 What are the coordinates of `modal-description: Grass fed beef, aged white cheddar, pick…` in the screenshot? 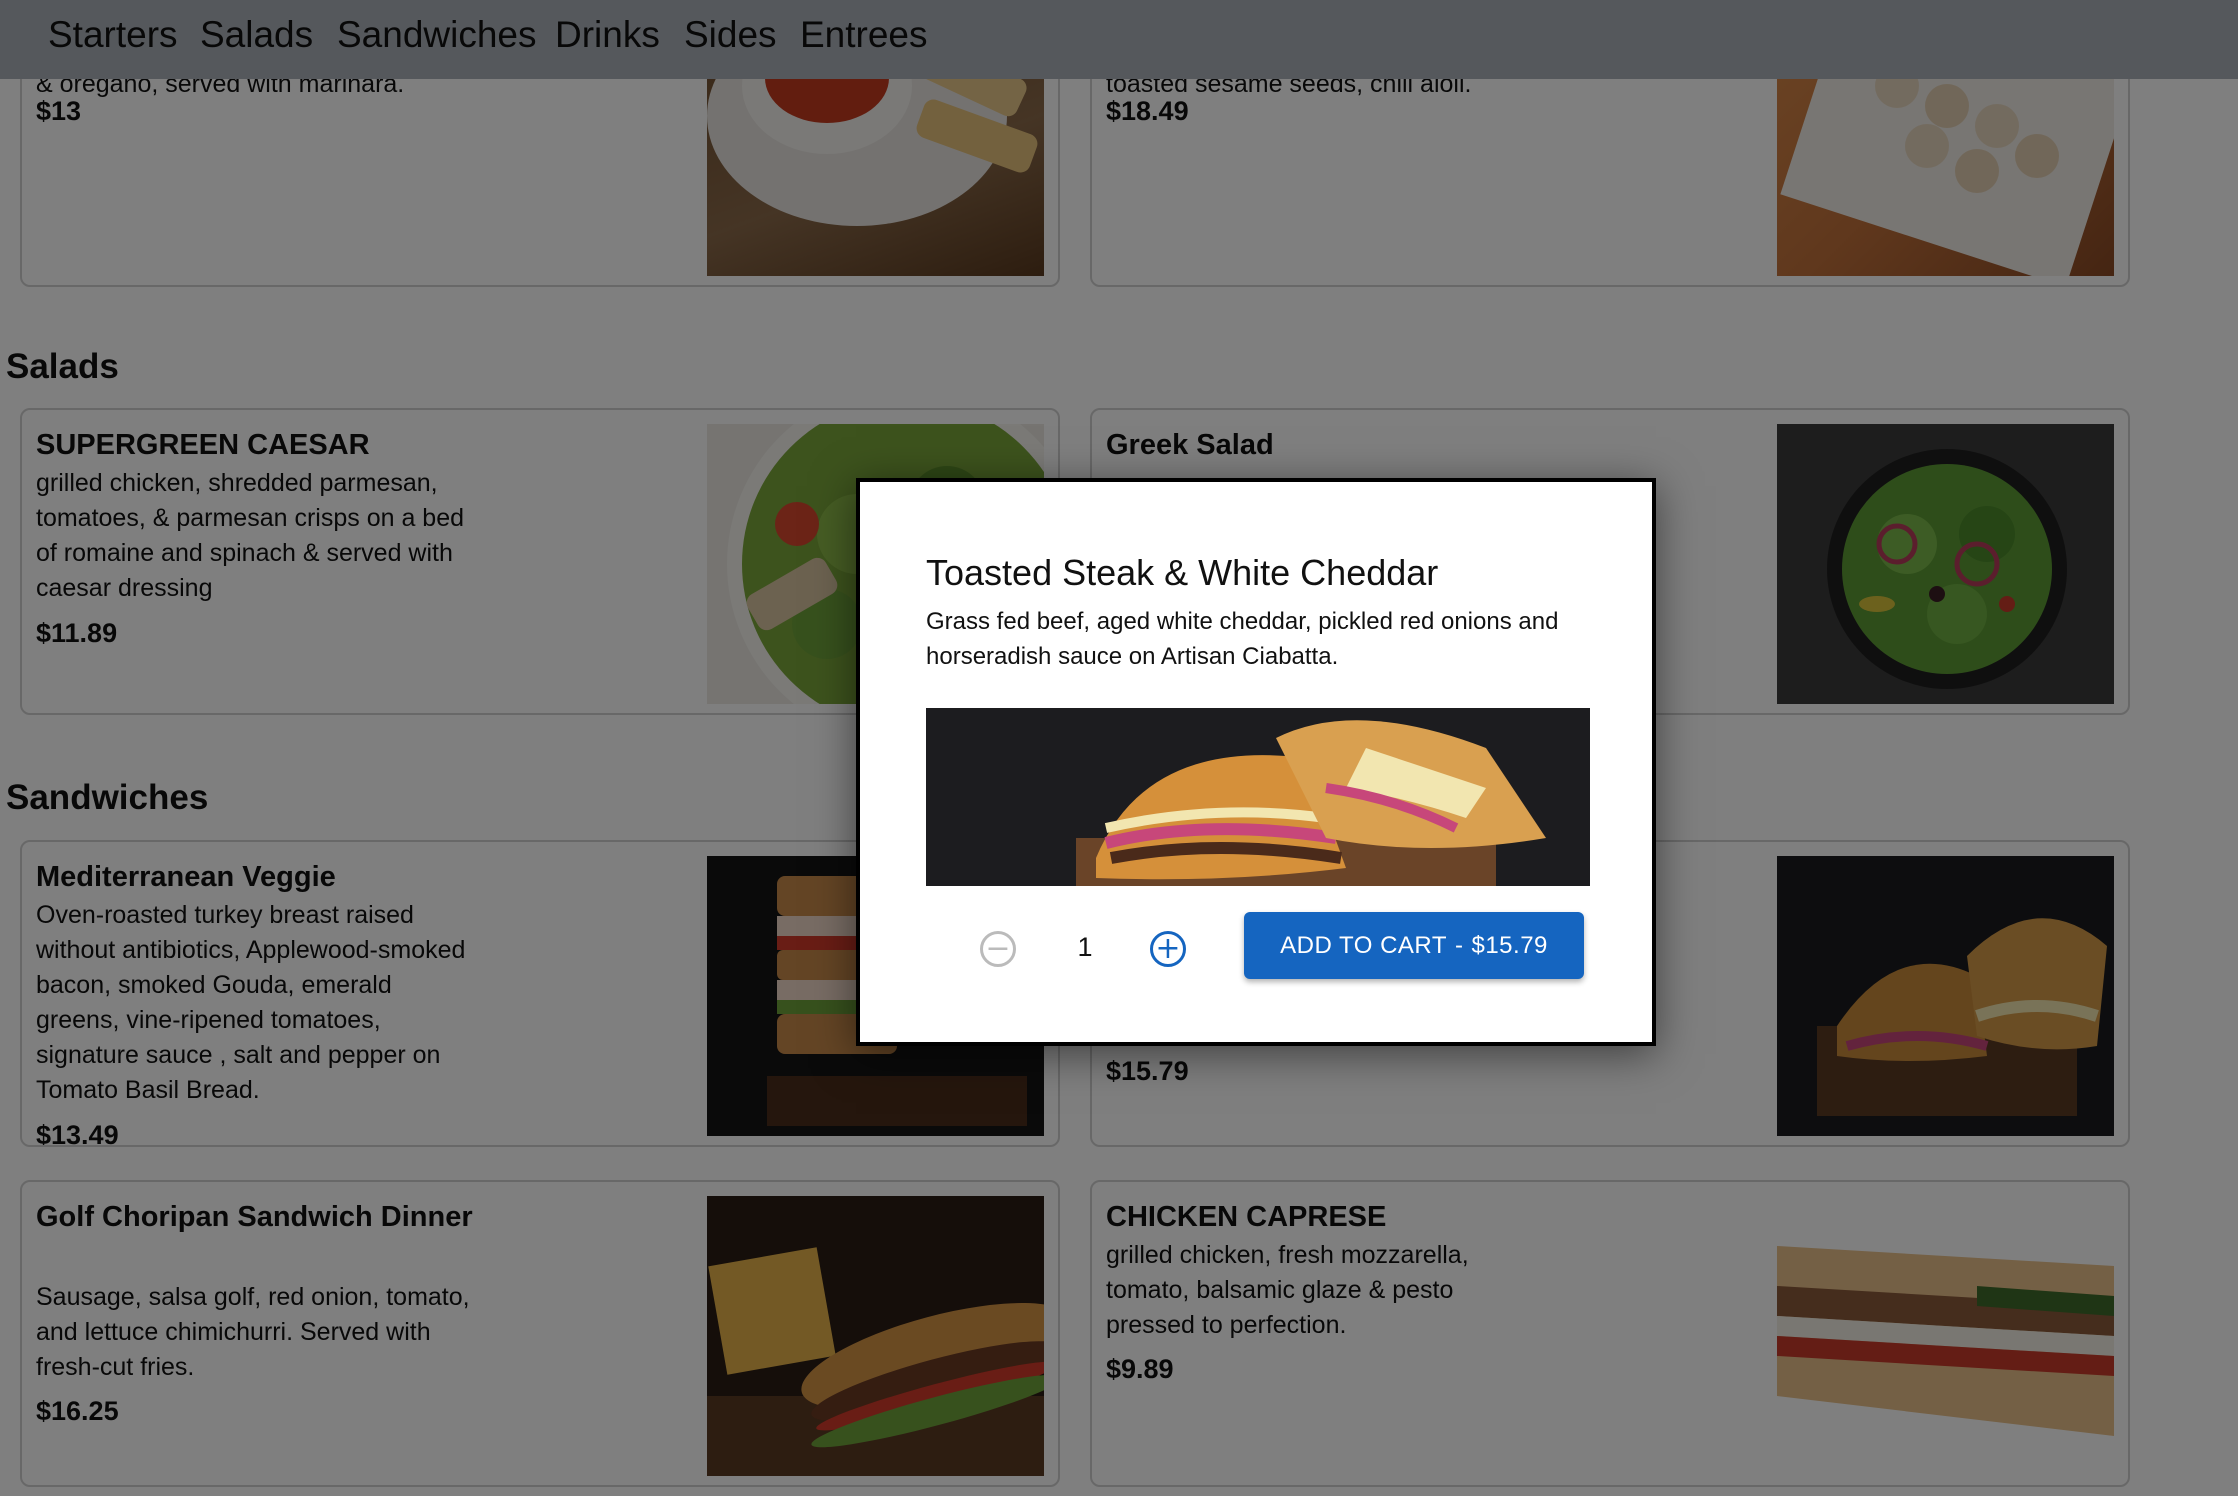 It's located at (1242, 639).